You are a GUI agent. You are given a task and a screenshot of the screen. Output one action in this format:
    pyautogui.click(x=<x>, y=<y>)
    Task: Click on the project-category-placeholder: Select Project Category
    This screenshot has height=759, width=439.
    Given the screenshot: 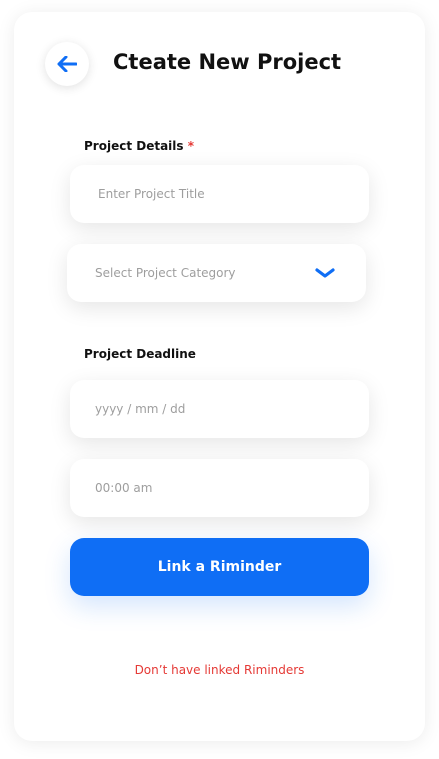 What is the action you would take?
    pyautogui.click(x=165, y=273)
    